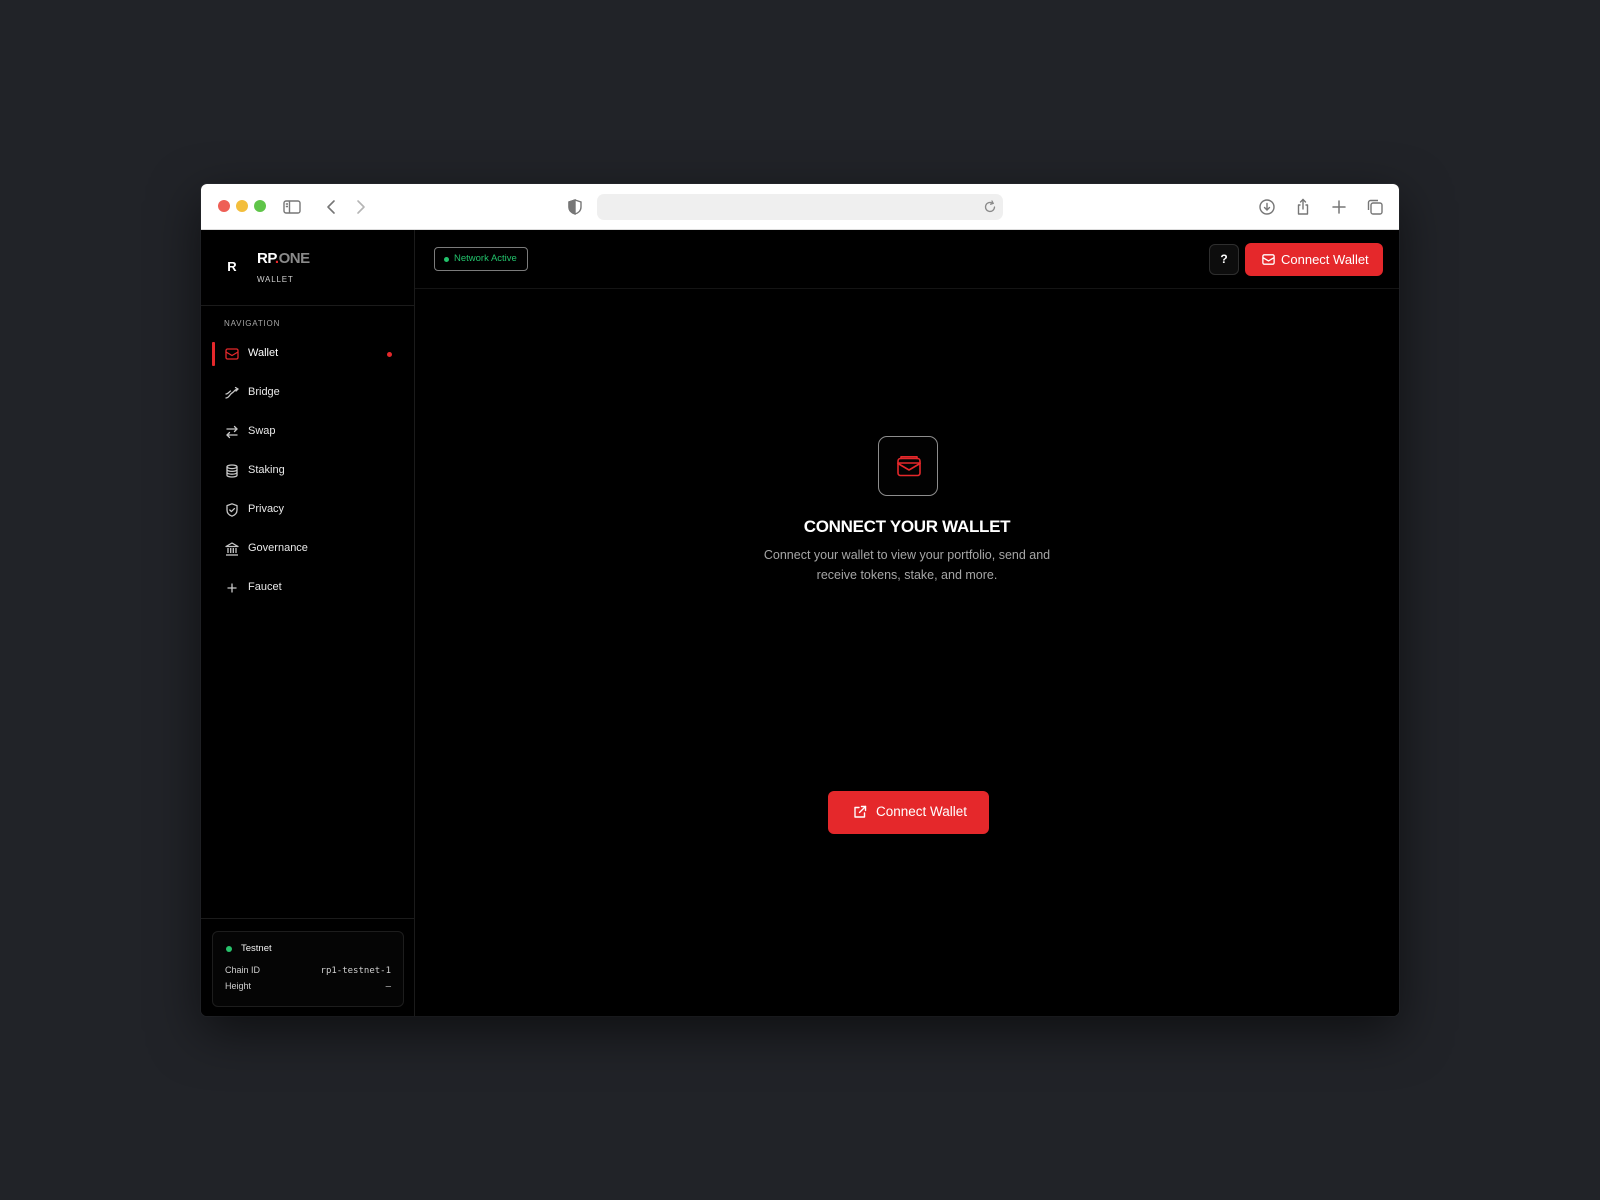  Describe the element at coordinates (1375, 207) in the screenshot. I see `tab-overview-icon` at that location.